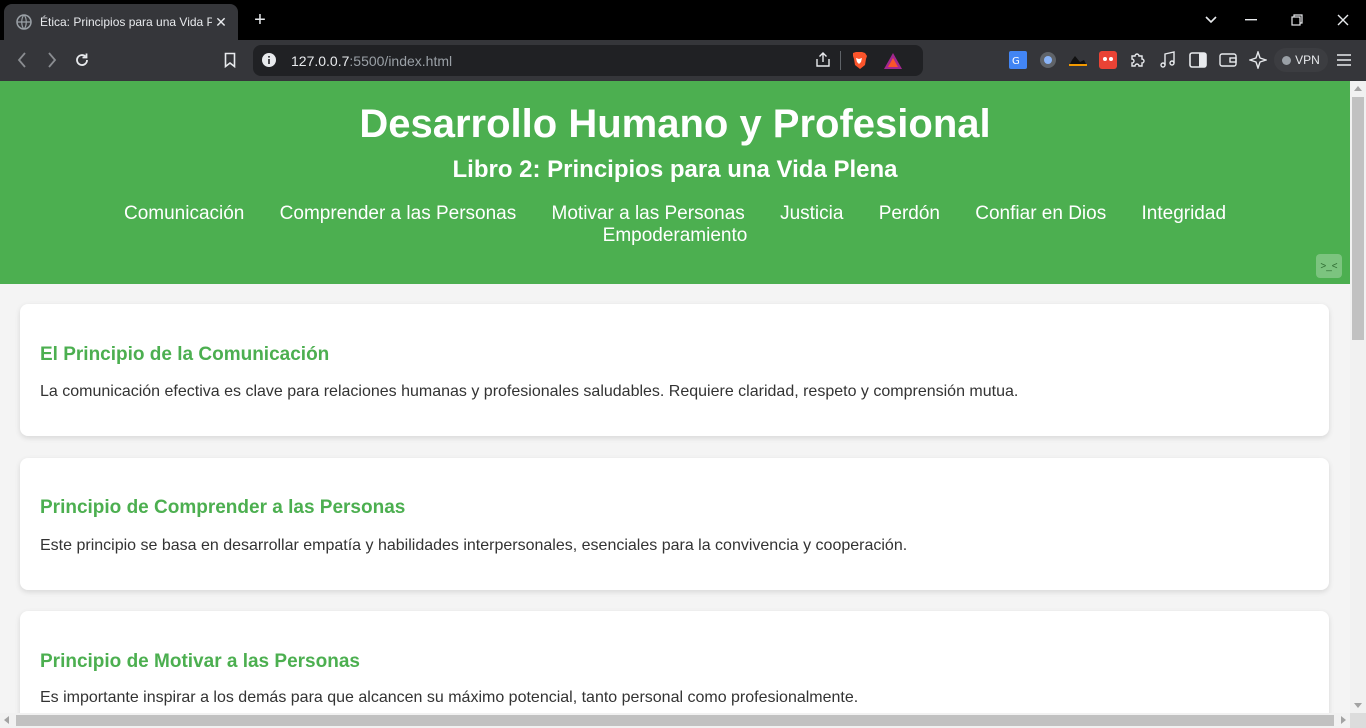 Image resolution: width=1366 pixels, height=728 pixels. Describe the element at coordinates (230, 60) in the screenshot. I see `bookmark-icon` at that location.